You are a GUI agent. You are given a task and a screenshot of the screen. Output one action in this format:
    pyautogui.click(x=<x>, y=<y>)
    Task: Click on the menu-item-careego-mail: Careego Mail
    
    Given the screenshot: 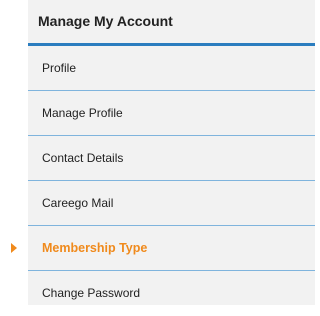 What is the action you would take?
    pyautogui.click(x=171, y=203)
    